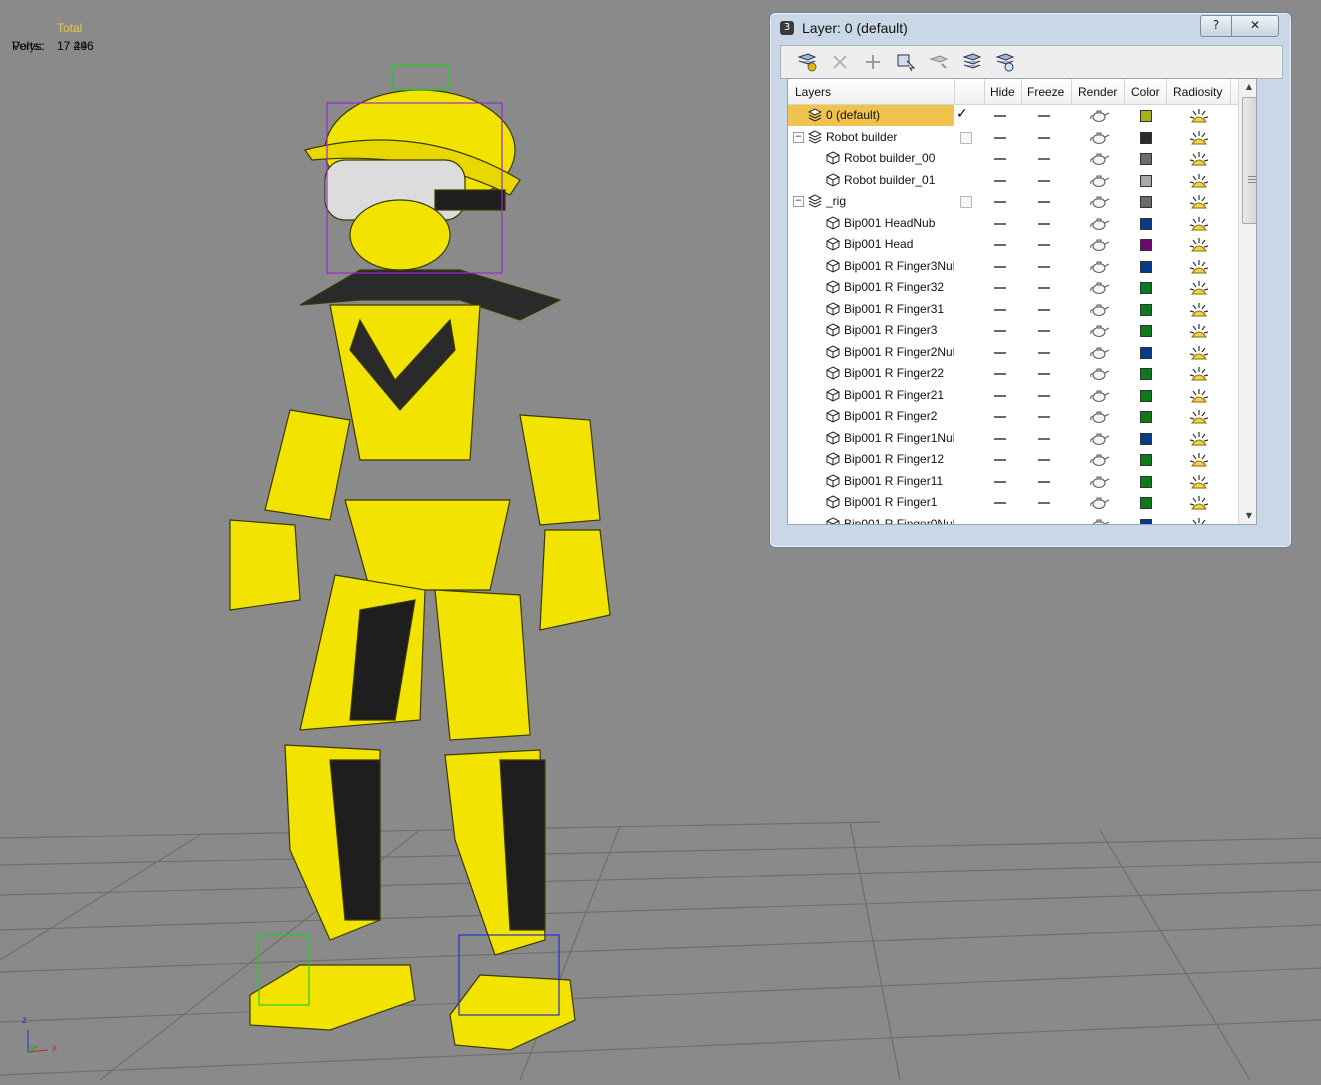  Describe the element at coordinates (1022, 288) in the screenshot. I see `layer-row: Bip001 R Finger32` at that location.